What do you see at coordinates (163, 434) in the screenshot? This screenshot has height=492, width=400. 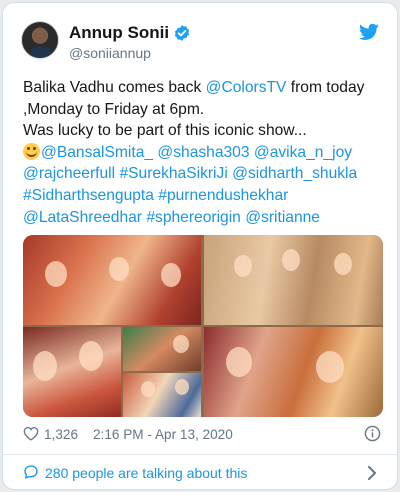 I see `tweet-timestamp: 2:16 PM - Apr 13, 2020` at bounding box center [163, 434].